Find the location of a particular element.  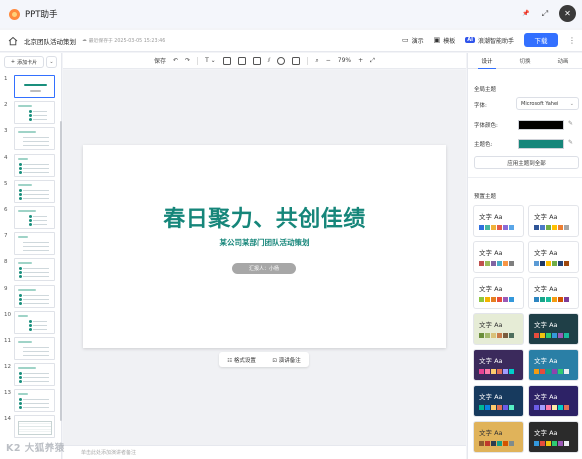

undo-icon: ↶ is located at coordinates (175, 60).